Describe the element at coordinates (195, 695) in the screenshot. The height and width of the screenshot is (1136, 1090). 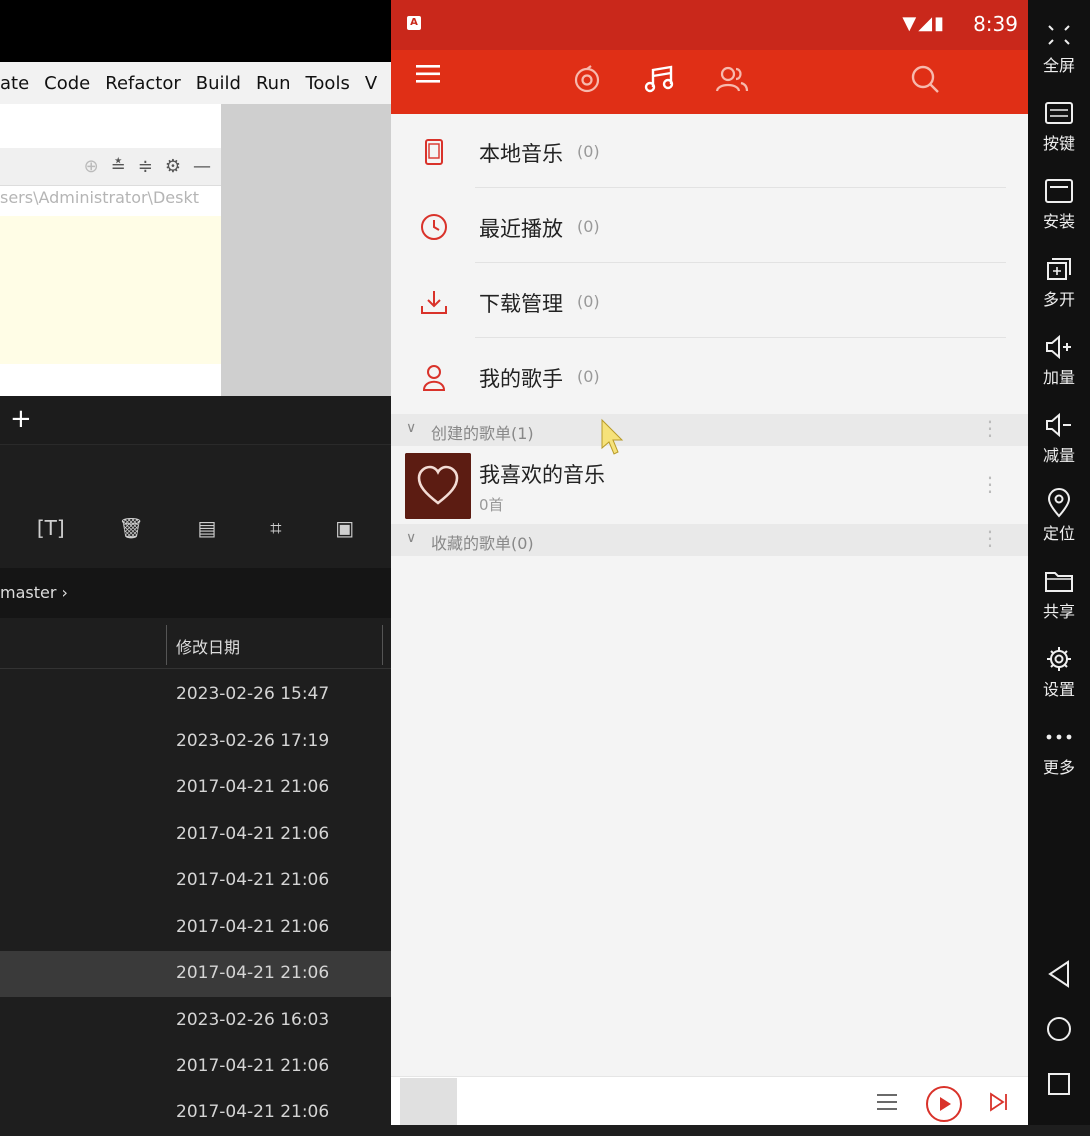
I see `table-row: 2023-02-26 15:47` at that location.